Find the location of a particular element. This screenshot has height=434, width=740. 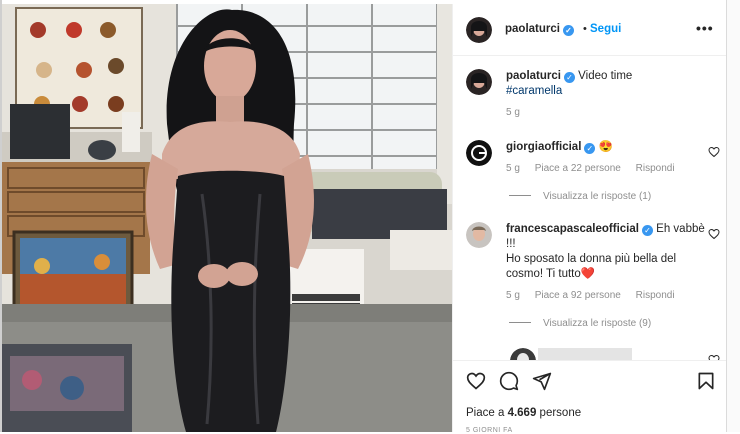

bookmark-icon is located at coordinates (706, 381).